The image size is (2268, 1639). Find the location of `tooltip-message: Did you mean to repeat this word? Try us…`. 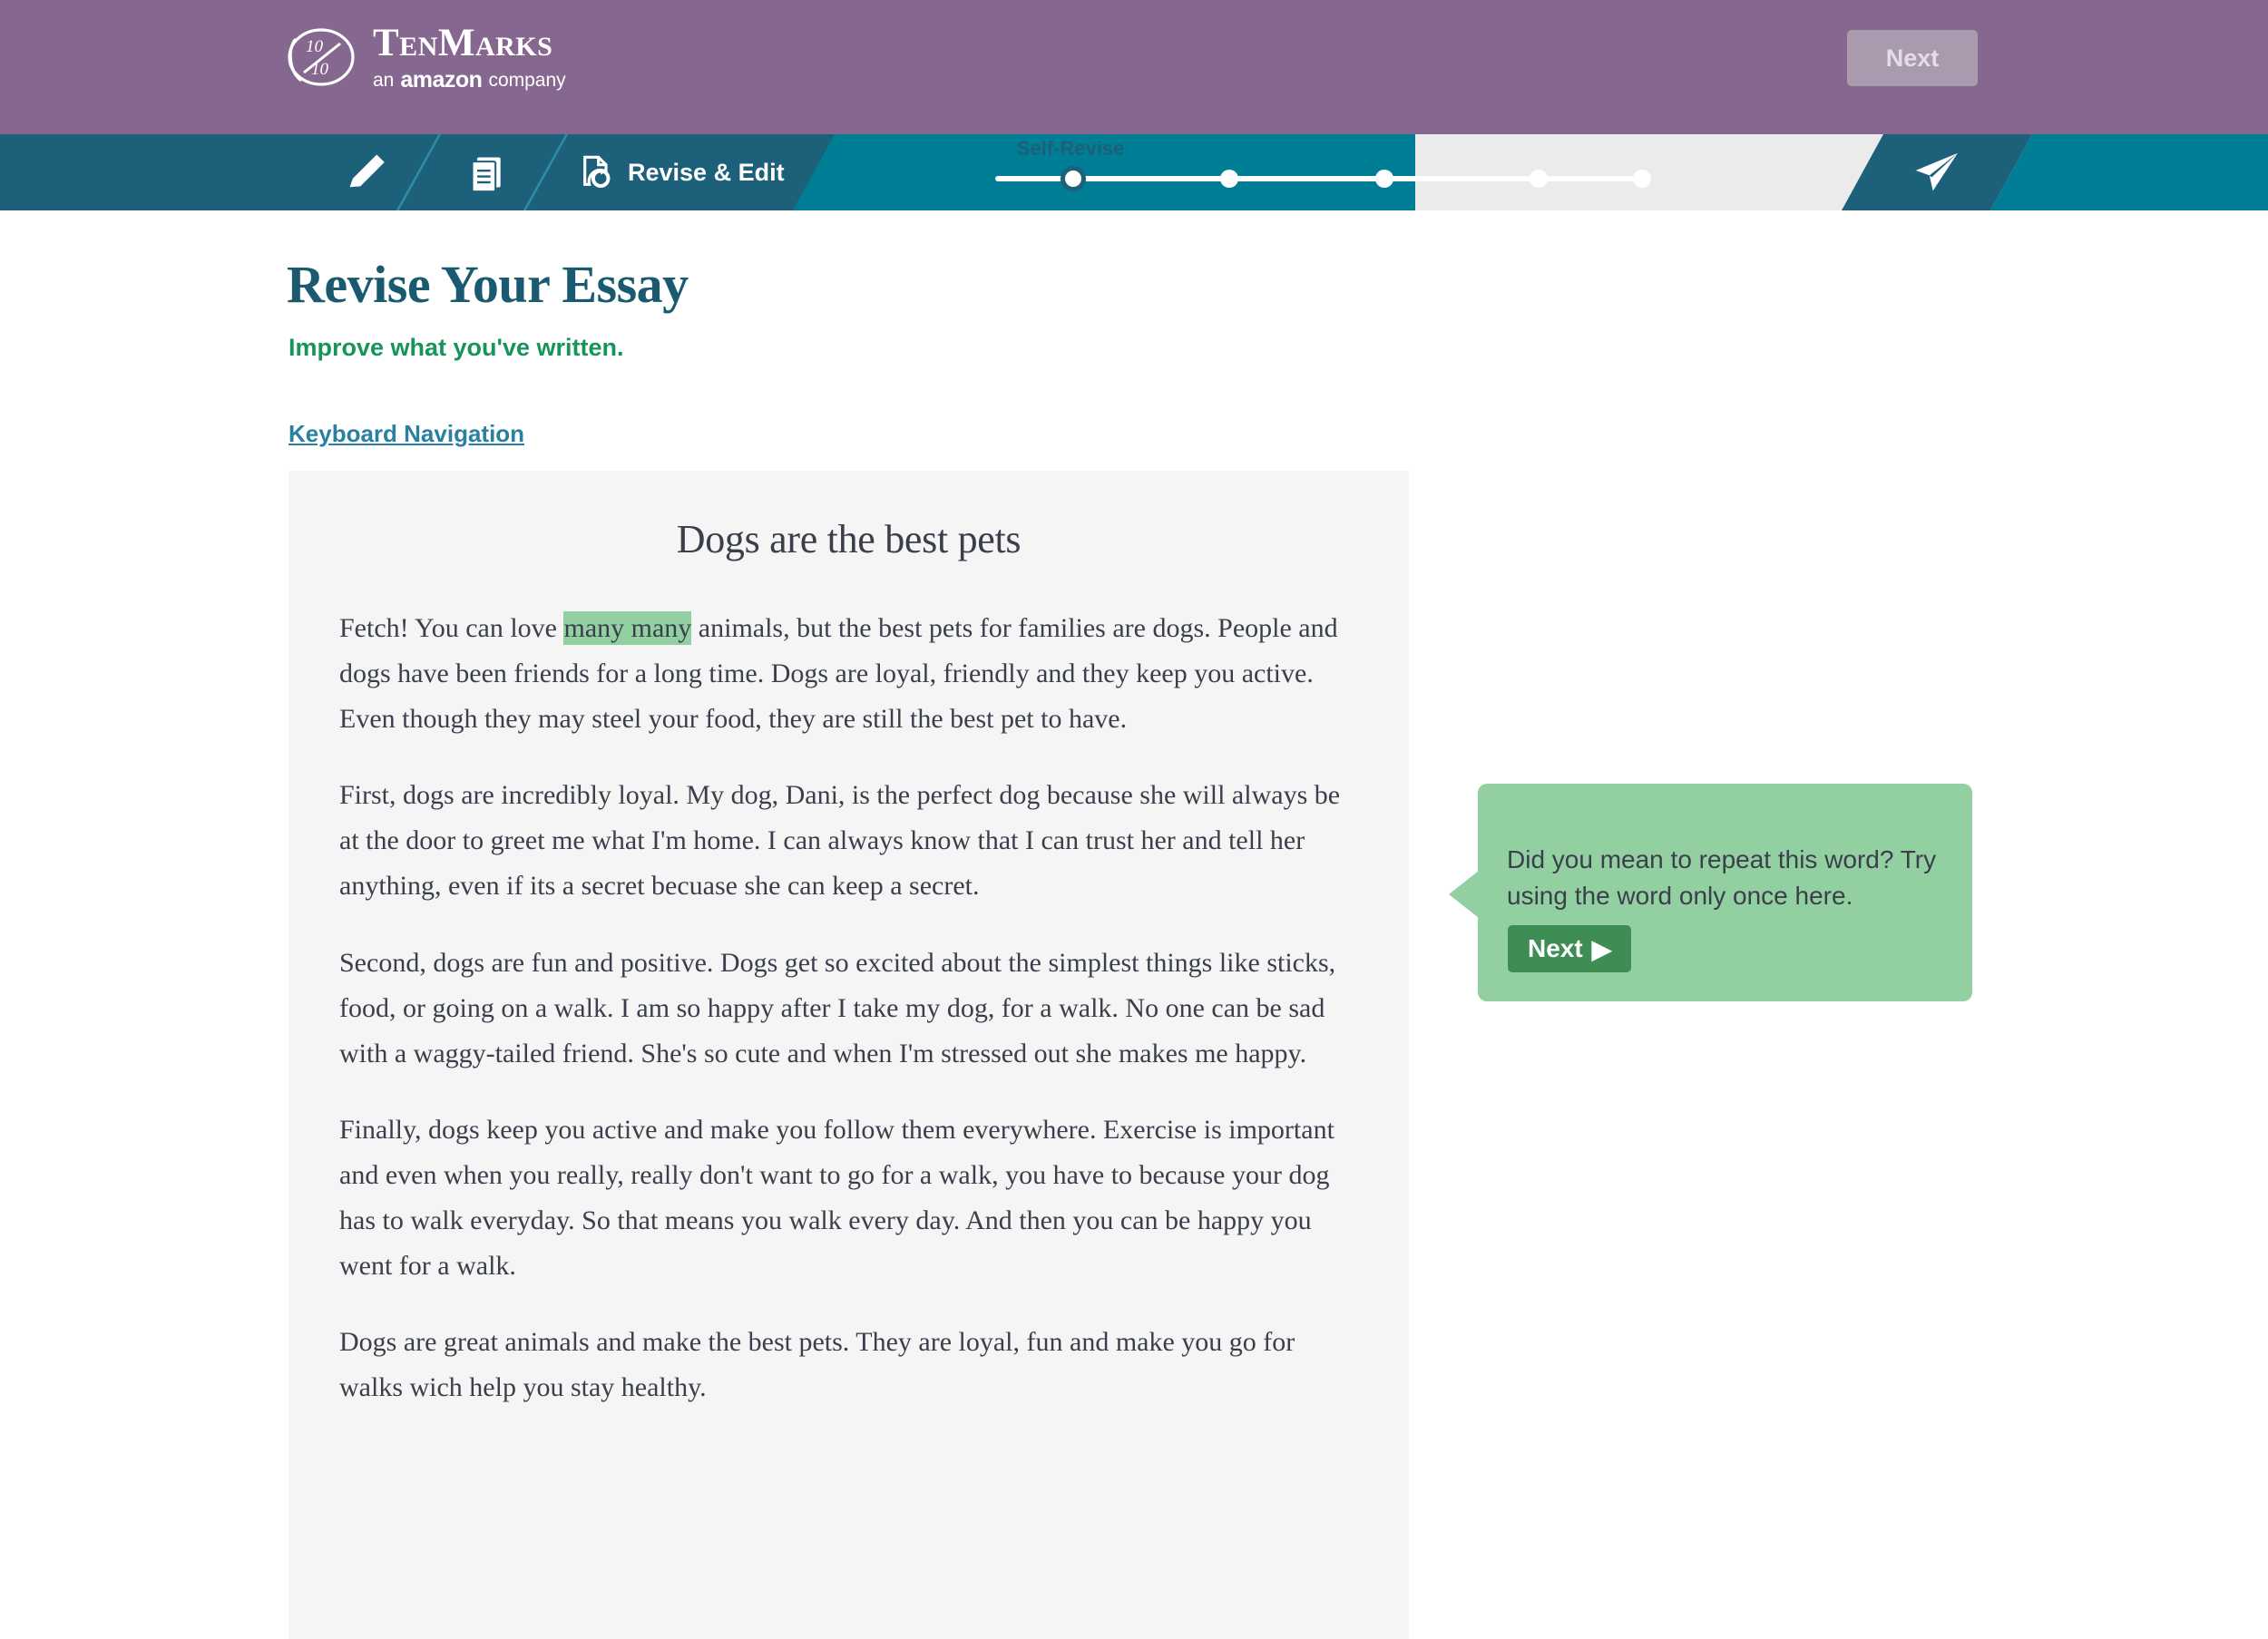

tooltip-message: Did you mean to repeat this word? Try us… is located at coordinates (1722, 877).